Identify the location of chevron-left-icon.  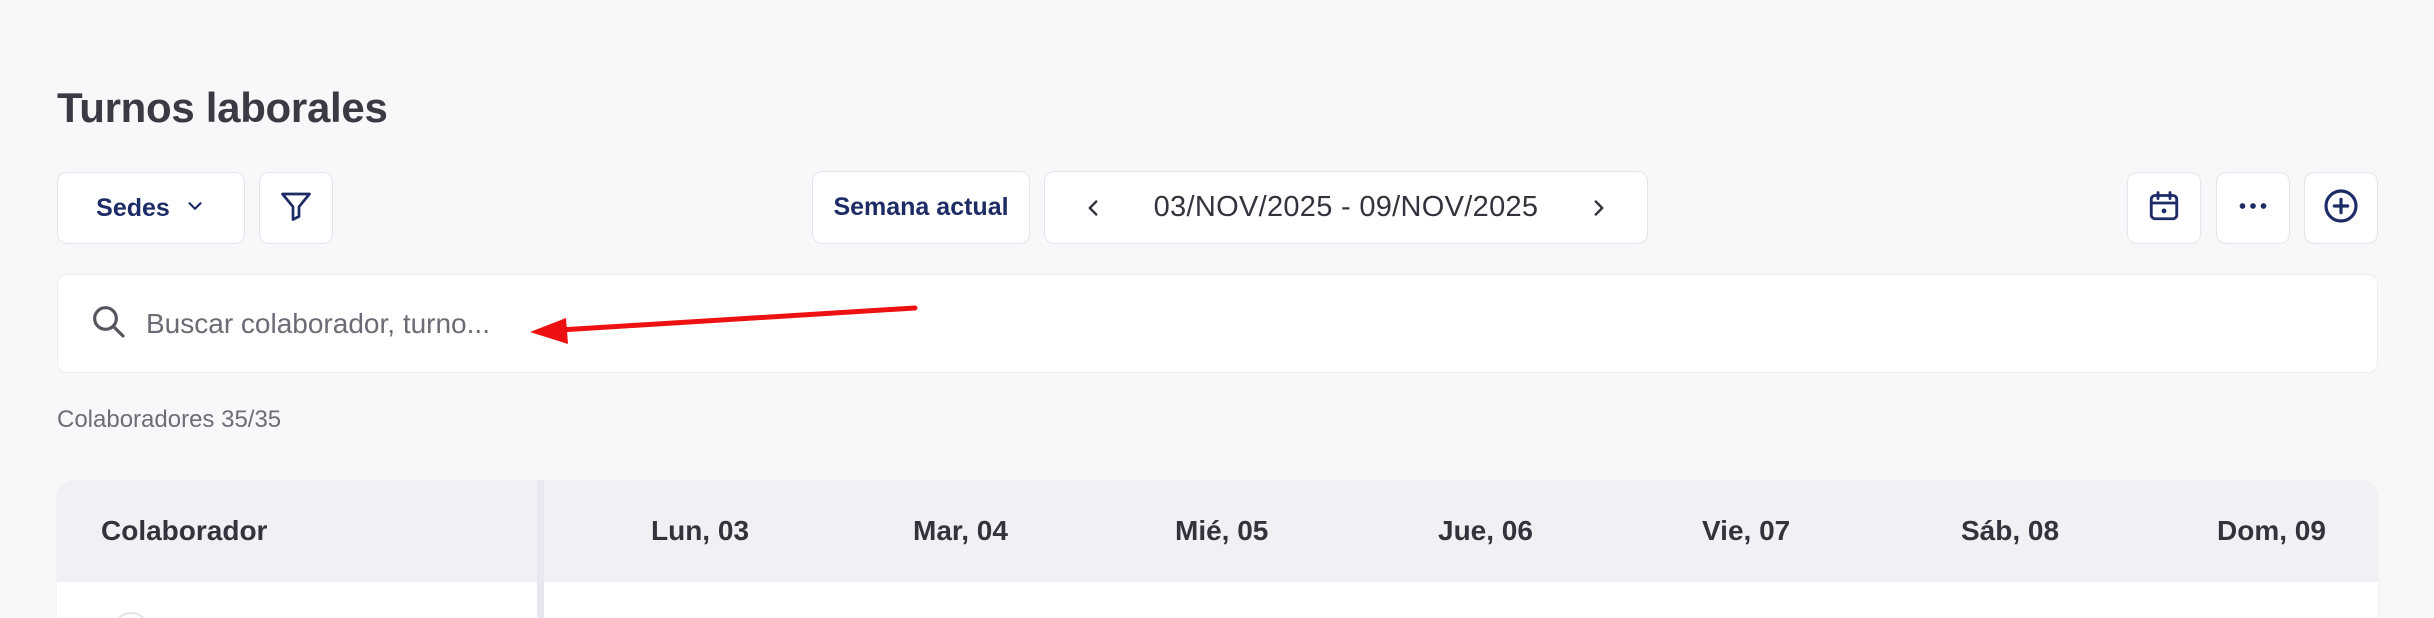
(1093, 208).